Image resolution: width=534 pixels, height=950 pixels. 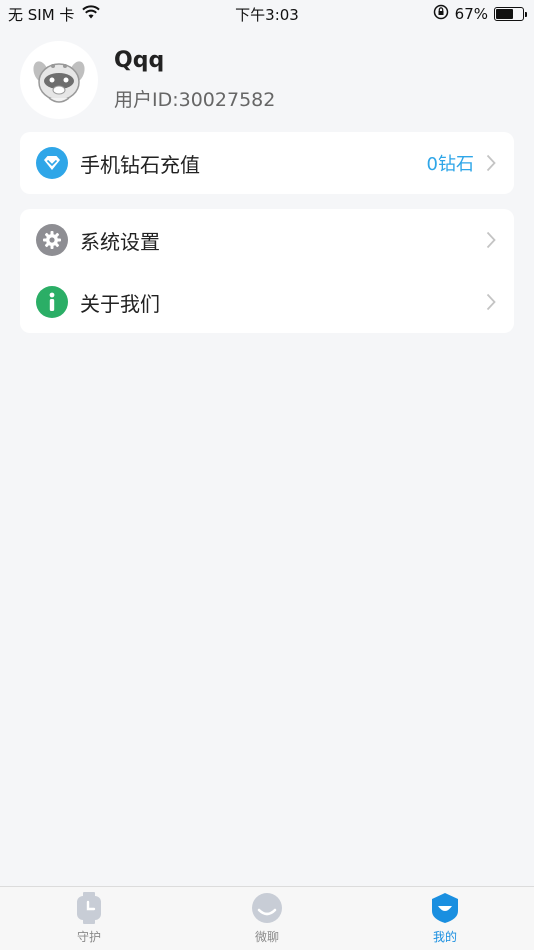 I want to click on settings-label: 系统设置, so click(x=120, y=241).